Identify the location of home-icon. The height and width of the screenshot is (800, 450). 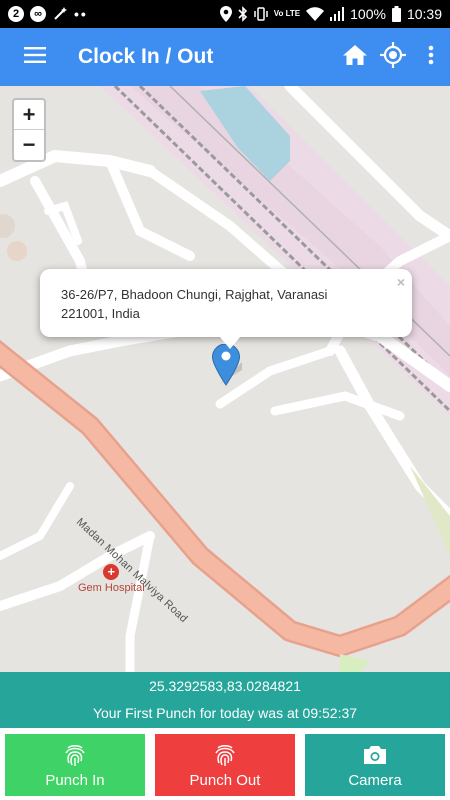
(355, 57).